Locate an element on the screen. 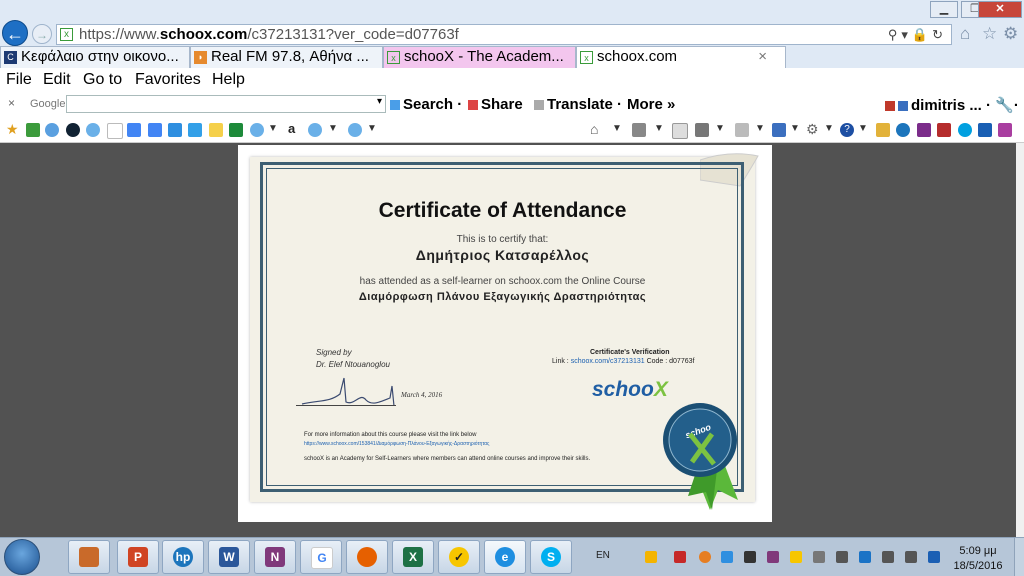 The width and height of the screenshot is (1024, 576). page-icon is located at coordinates (742, 130).